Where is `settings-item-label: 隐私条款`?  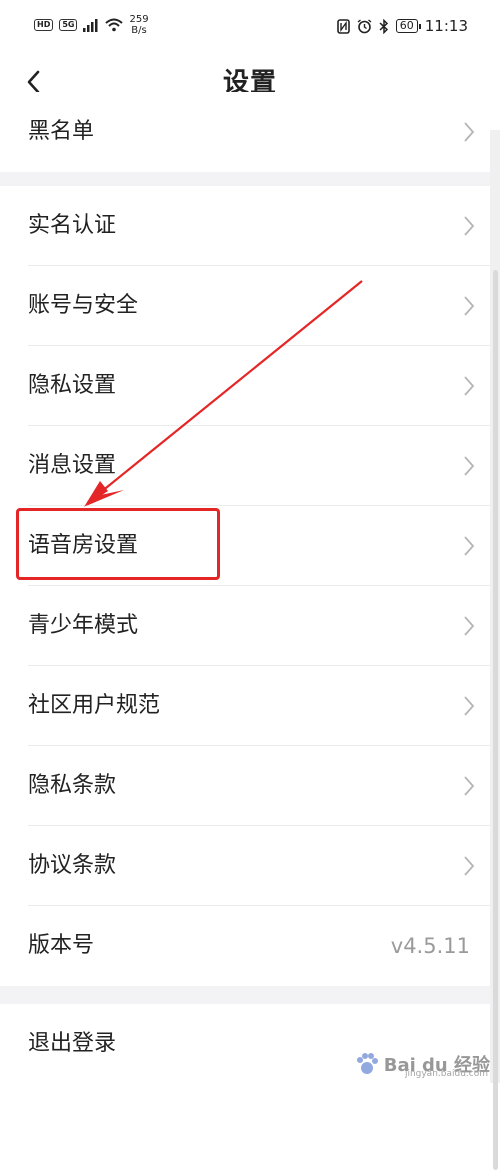 settings-item-label: 隐私条款 is located at coordinates (72, 785).